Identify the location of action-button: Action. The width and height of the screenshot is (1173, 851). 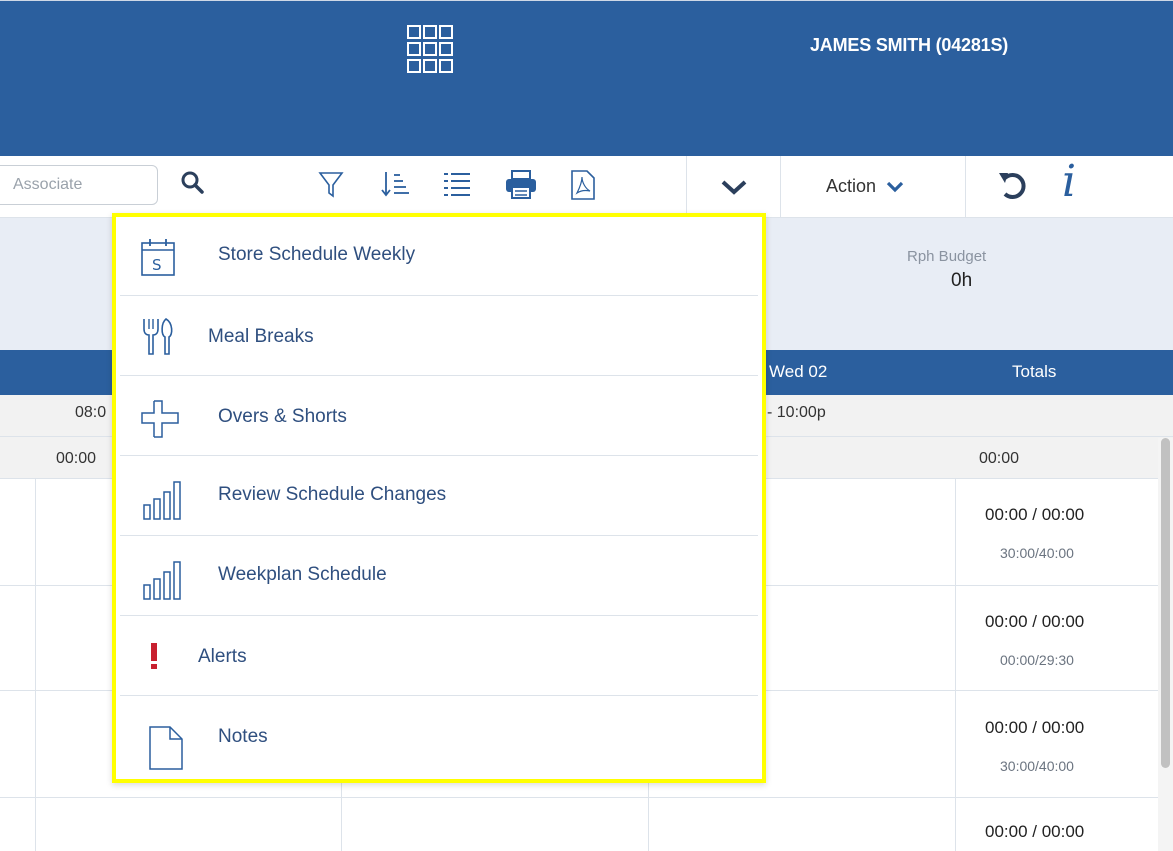
(865, 186).